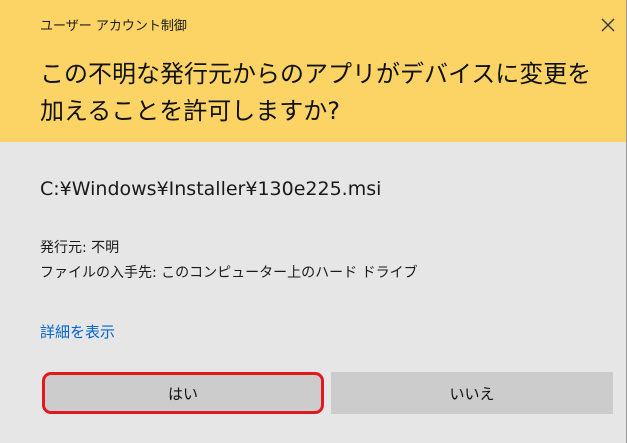 The width and height of the screenshot is (627, 443). What do you see at coordinates (316, 92) in the screenshot?
I see `permission-question: この不明な発行元からのアプリがデバイスに変更を加えることを許可しますか?` at bounding box center [316, 92].